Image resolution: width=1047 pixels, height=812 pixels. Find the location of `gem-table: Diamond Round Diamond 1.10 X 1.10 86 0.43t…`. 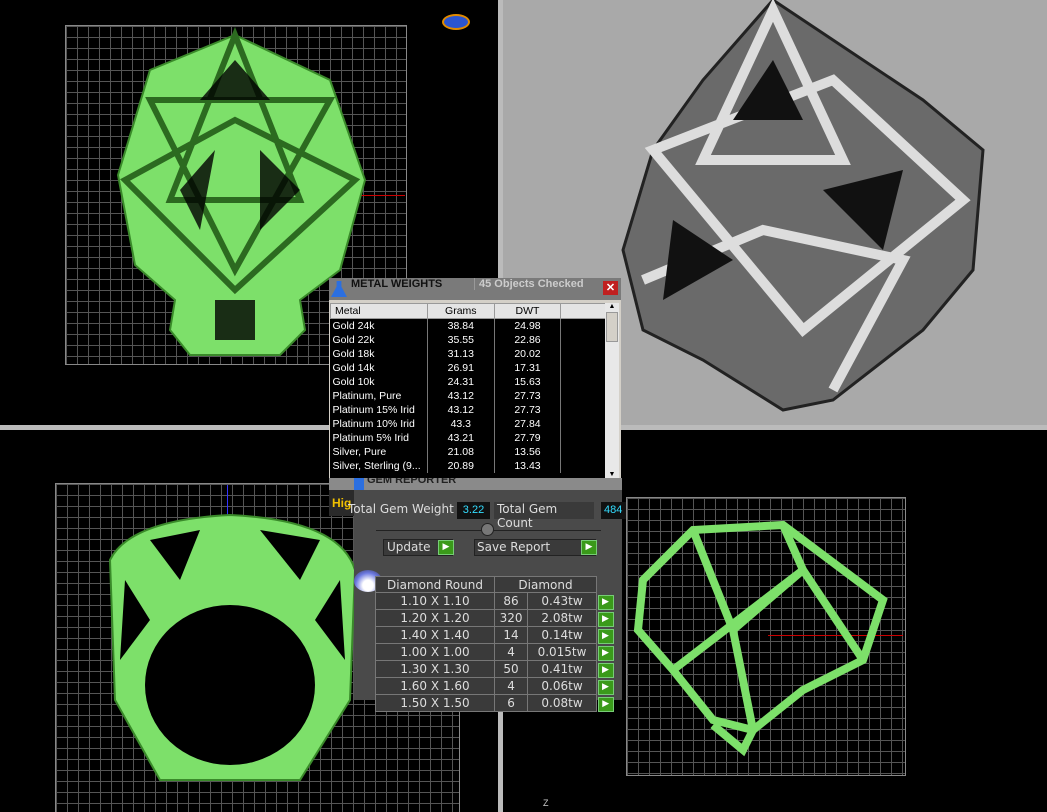

gem-table: Diamond Round Diamond 1.10 X 1.10 86 0.43t… is located at coordinates (495, 644).